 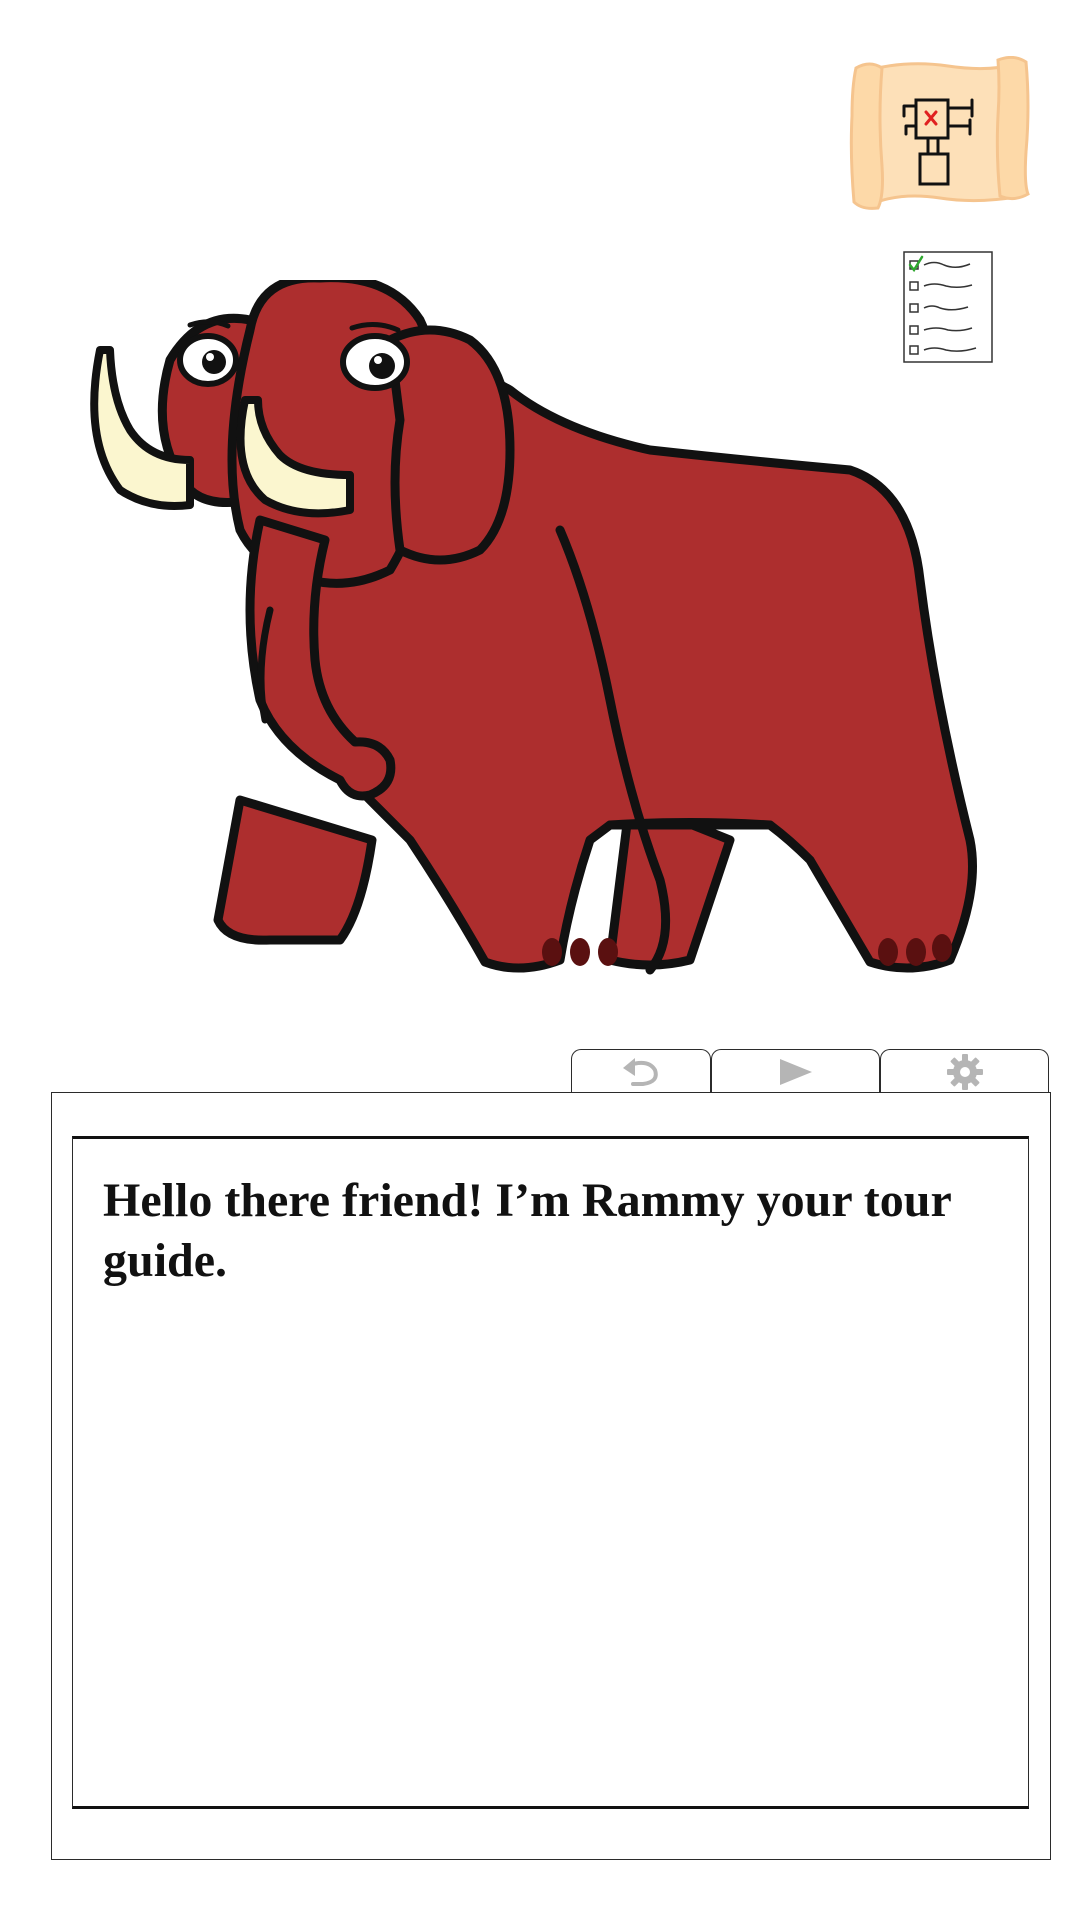 I want to click on treasure-map-icon, so click(x=939, y=132).